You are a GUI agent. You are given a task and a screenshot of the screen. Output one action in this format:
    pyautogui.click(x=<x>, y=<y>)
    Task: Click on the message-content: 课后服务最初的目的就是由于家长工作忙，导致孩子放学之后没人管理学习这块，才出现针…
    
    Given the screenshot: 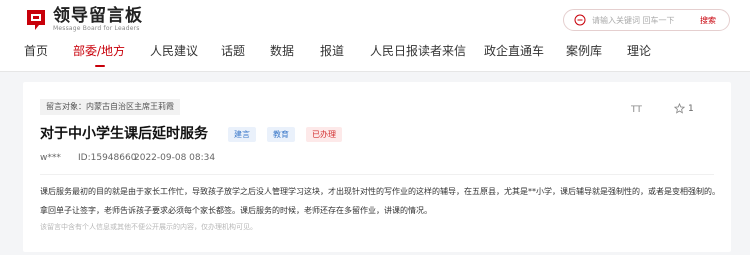 What is the action you would take?
    pyautogui.click(x=380, y=201)
    